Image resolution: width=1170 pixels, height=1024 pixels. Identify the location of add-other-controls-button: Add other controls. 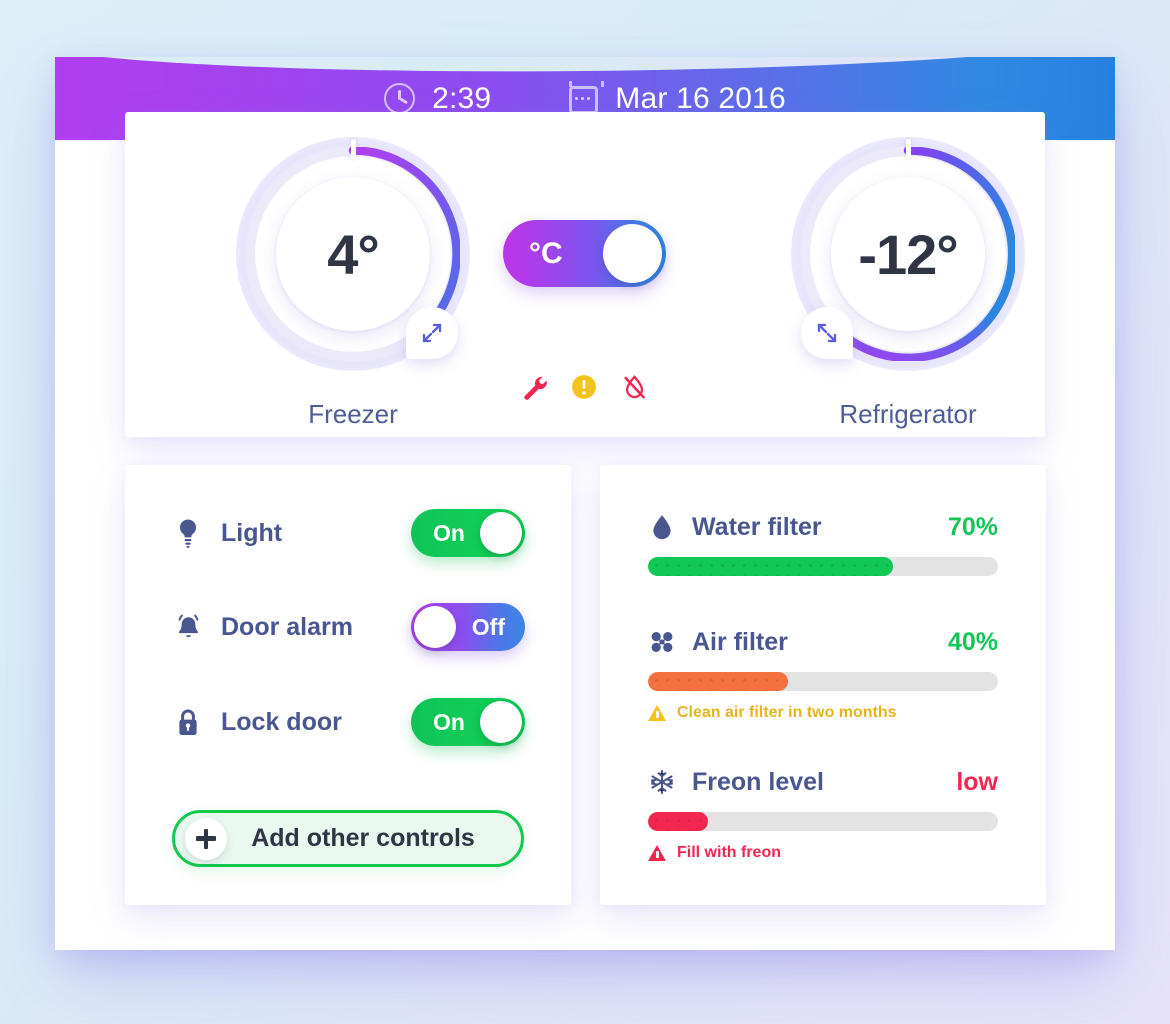
(348, 838).